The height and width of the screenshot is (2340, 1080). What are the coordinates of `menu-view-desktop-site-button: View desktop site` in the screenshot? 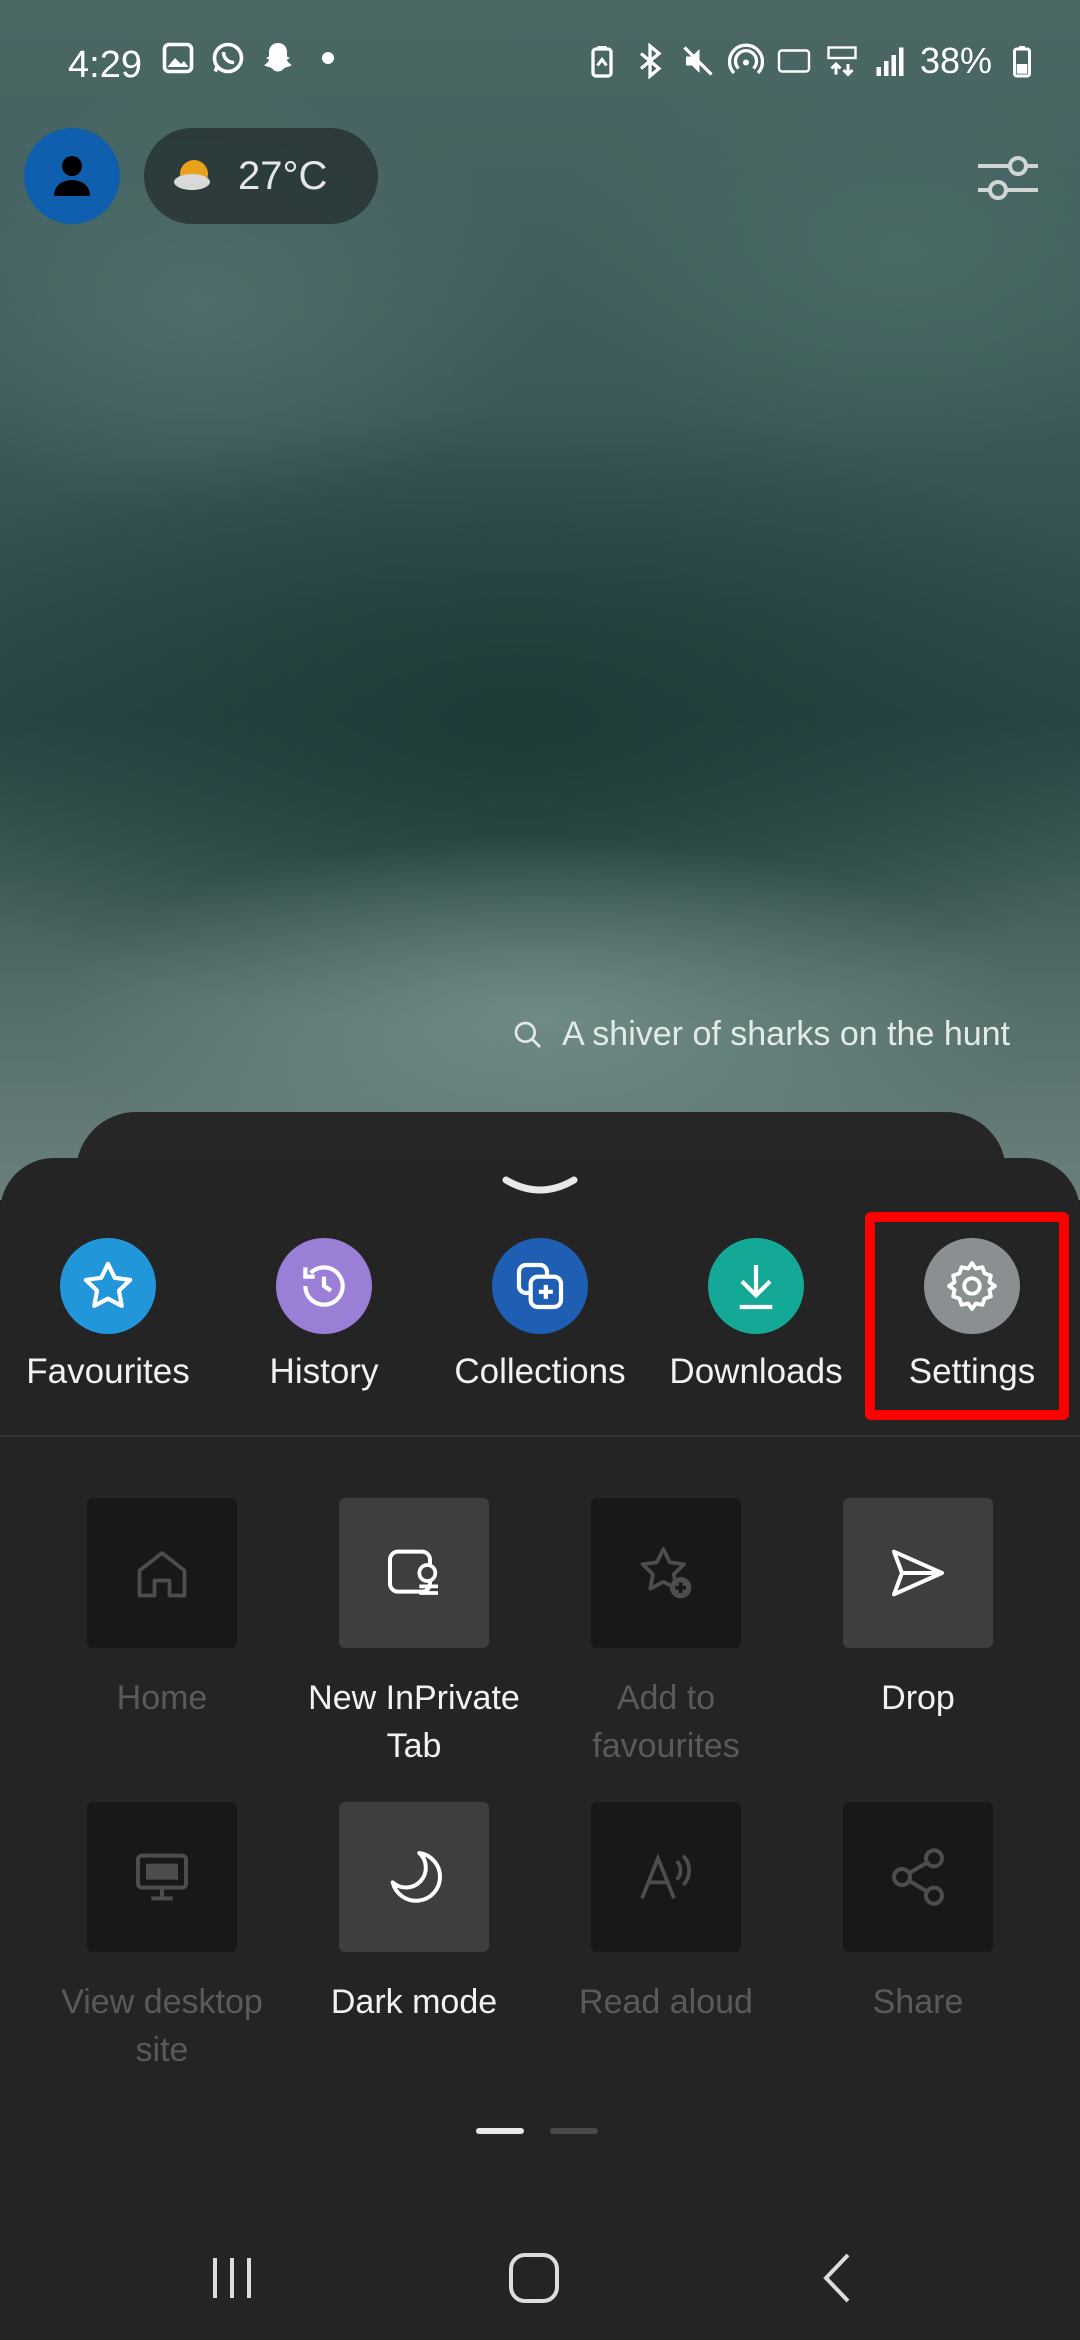 It's located at (162, 1938).